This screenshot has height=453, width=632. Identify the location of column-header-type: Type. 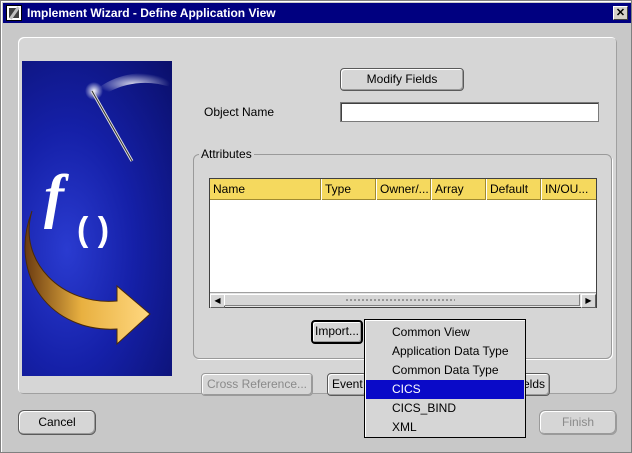
(349, 189).